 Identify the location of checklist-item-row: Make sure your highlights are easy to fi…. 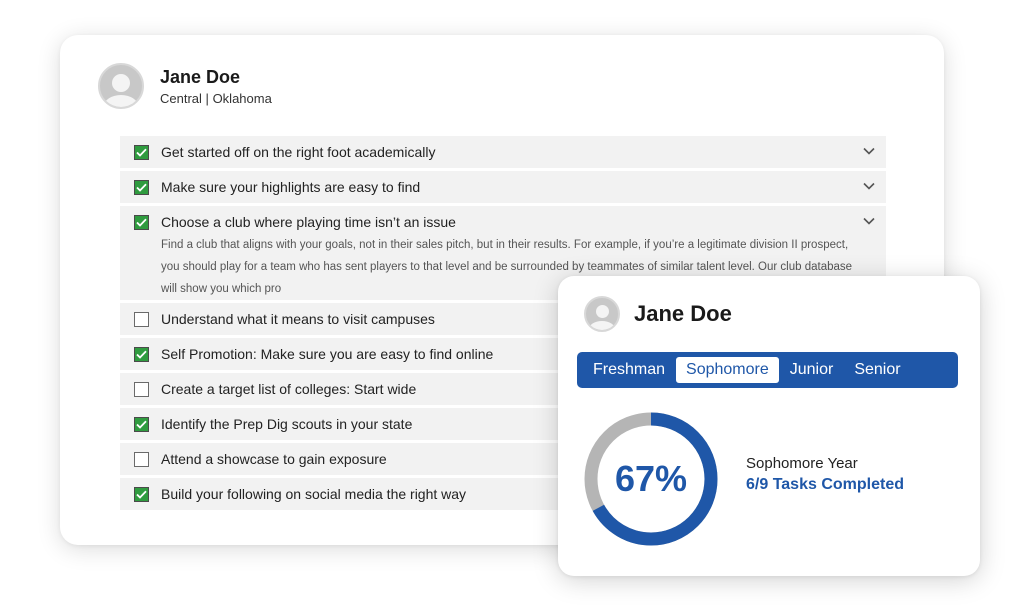
(503, 187).